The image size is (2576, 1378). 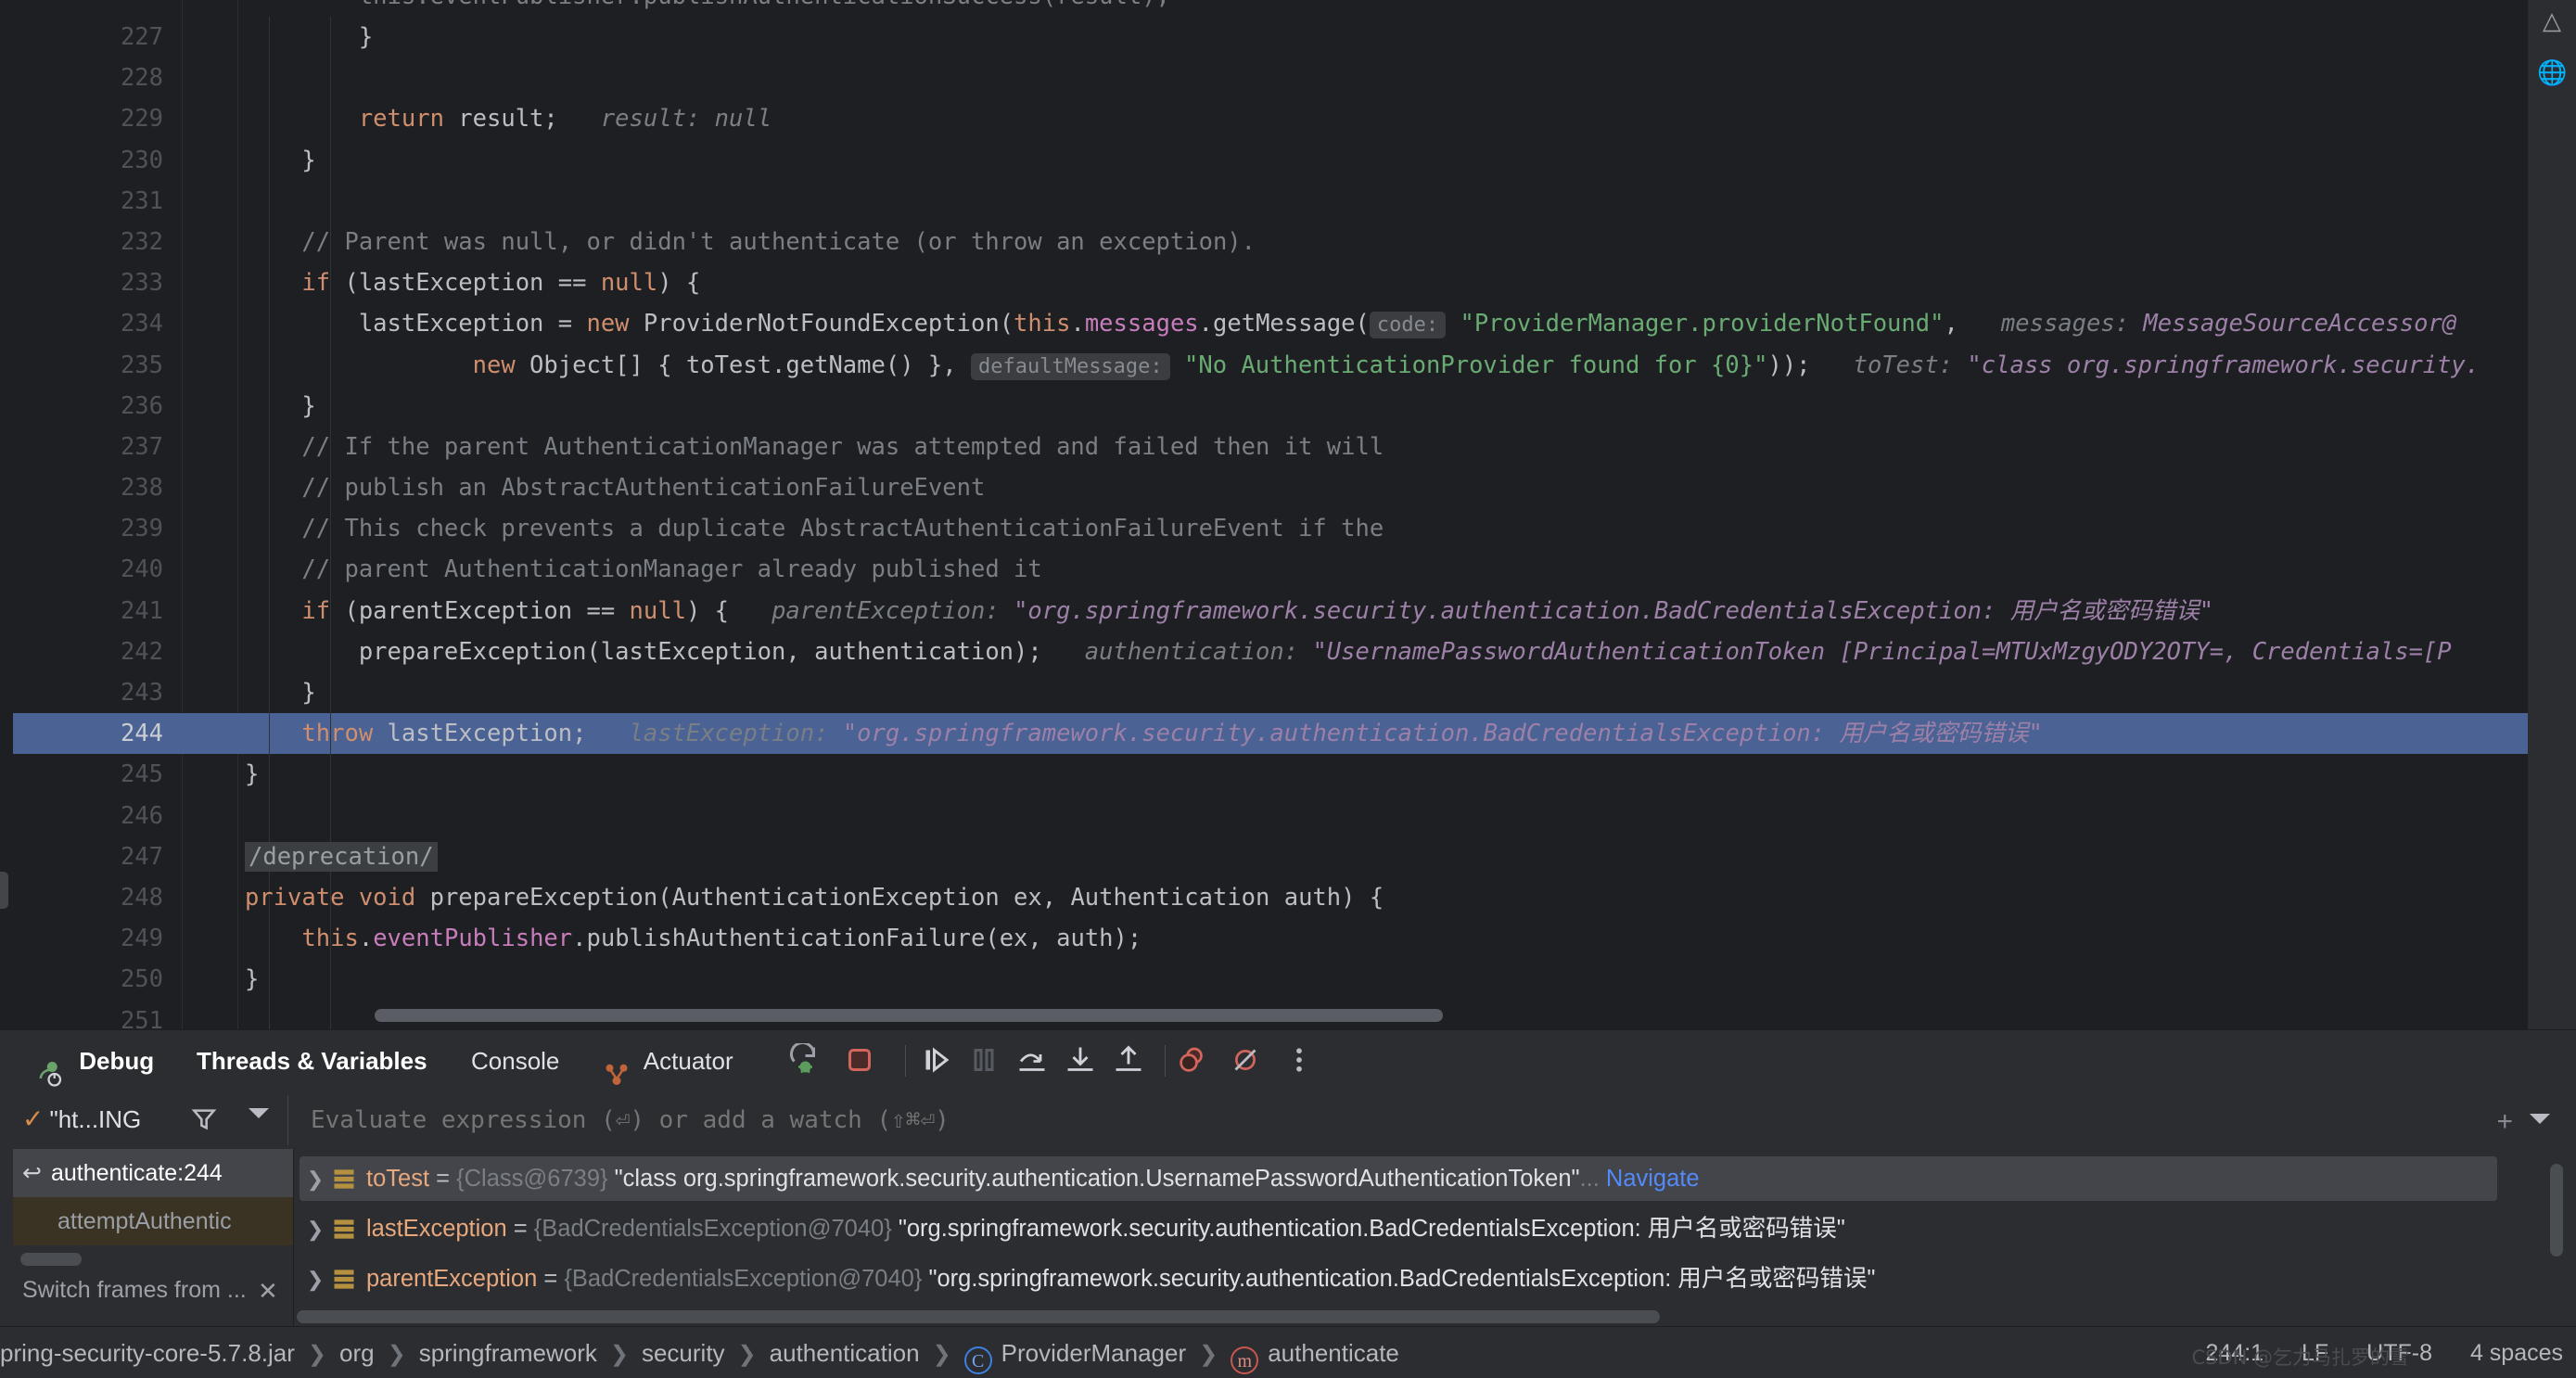 I want to click on thread-filter-chip-label: "ht...ING, so click(x=95, y=1119).